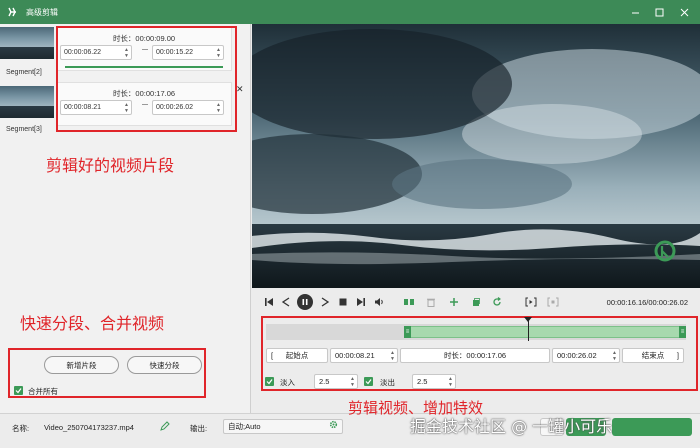 Image resolution: width=700 pixels, height=448 pixels. Describe the element at coordinates (528, 330) in the screenshot. I see `playhead-line` at that location.